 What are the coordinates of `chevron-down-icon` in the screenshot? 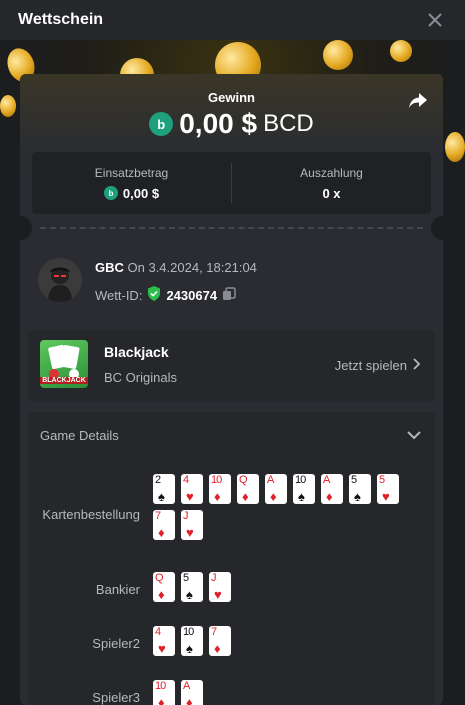 It's located at (414, 435).